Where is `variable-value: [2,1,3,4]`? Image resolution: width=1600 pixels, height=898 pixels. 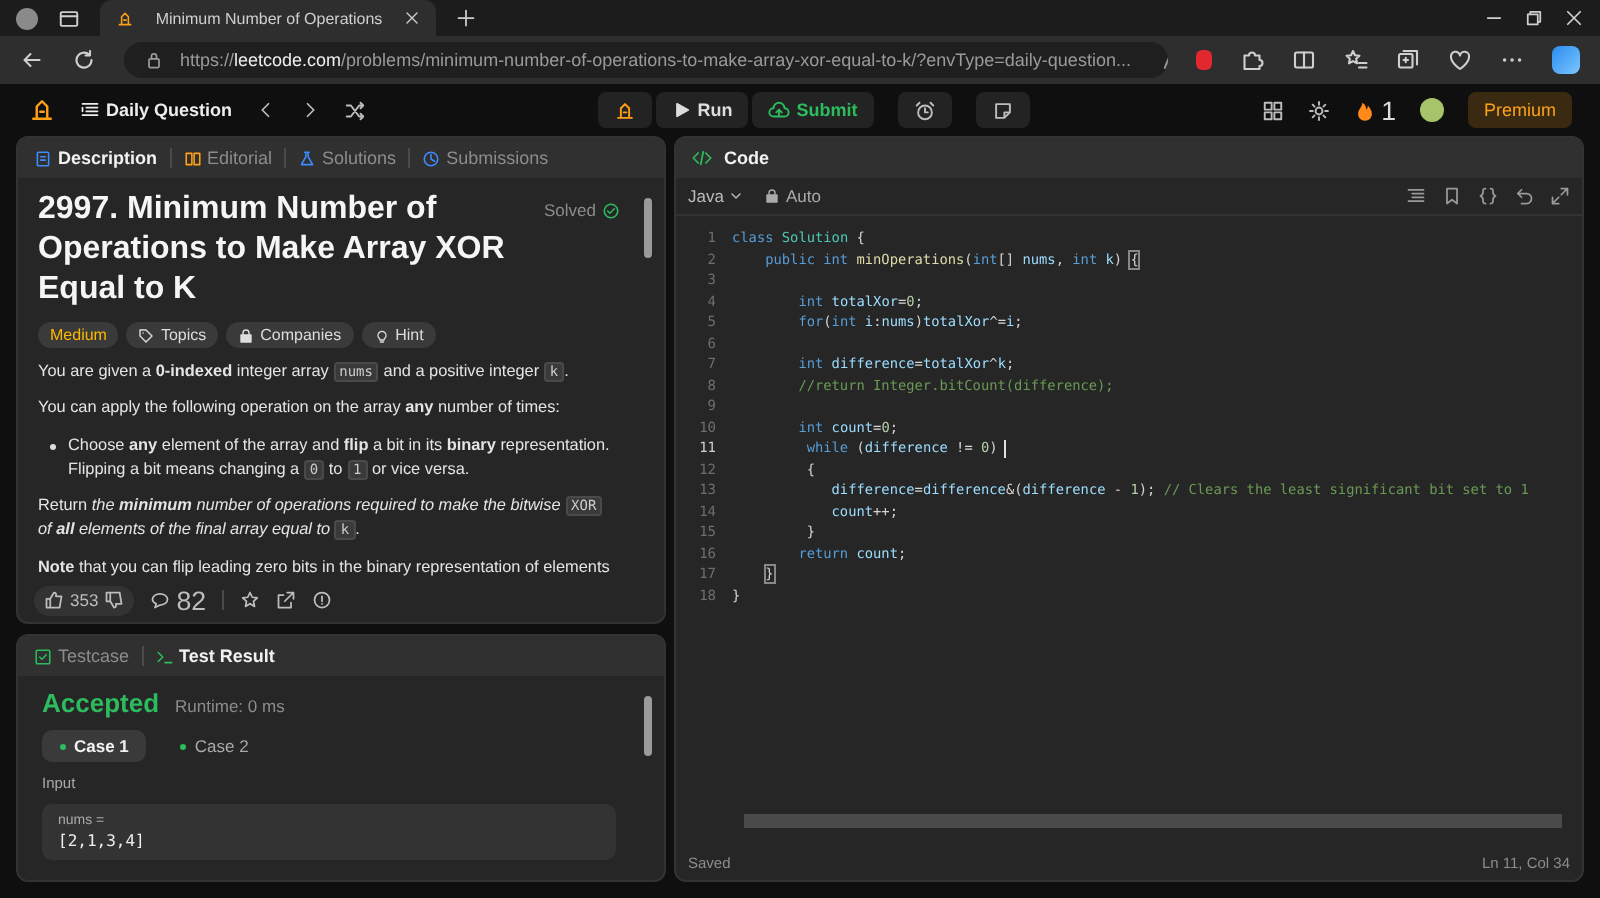
variable-value: [2,1,3,4] is located at coordinates (102, 841).